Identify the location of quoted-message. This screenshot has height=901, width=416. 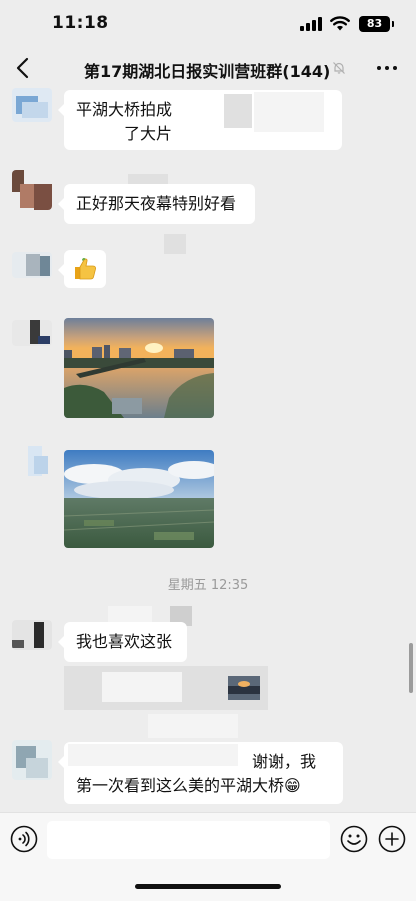
(166, 688).